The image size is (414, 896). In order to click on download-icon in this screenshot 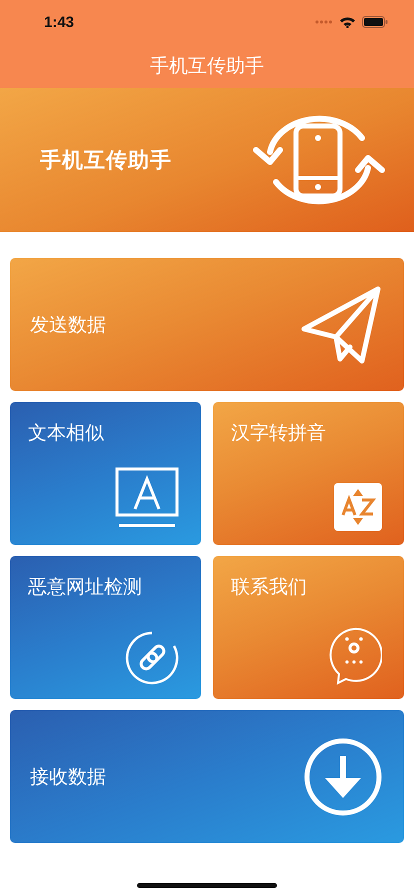, I will do `click(343, 777)`.